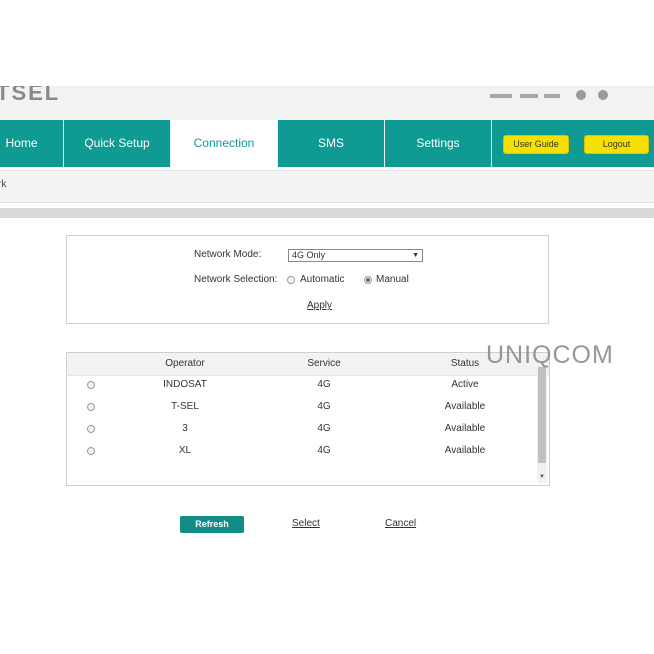  Describe the element at coordinates (185, 428) in the screenshot. I see `operator-name: 3` at that location.